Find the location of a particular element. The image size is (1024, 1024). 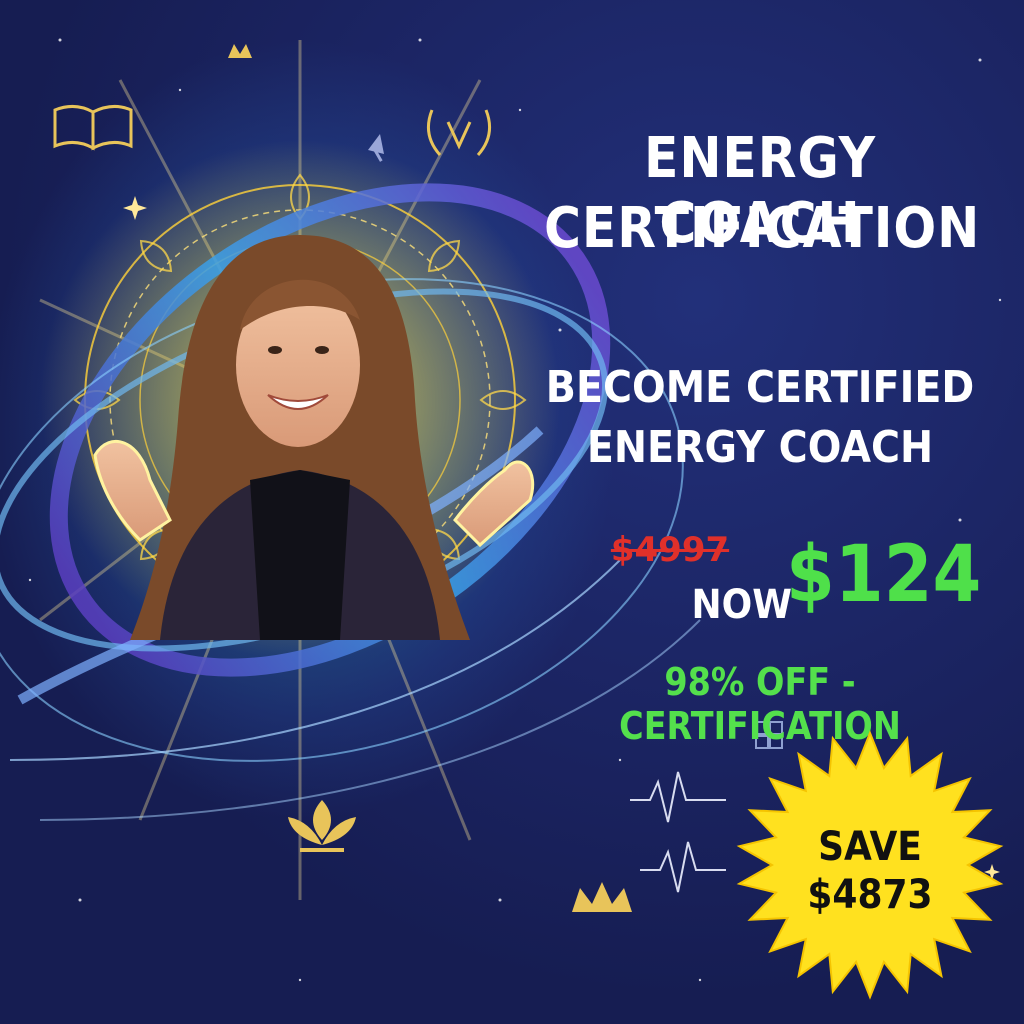

subtitle-line-2: ENERGY COACH is located at coordinates (760, 447).